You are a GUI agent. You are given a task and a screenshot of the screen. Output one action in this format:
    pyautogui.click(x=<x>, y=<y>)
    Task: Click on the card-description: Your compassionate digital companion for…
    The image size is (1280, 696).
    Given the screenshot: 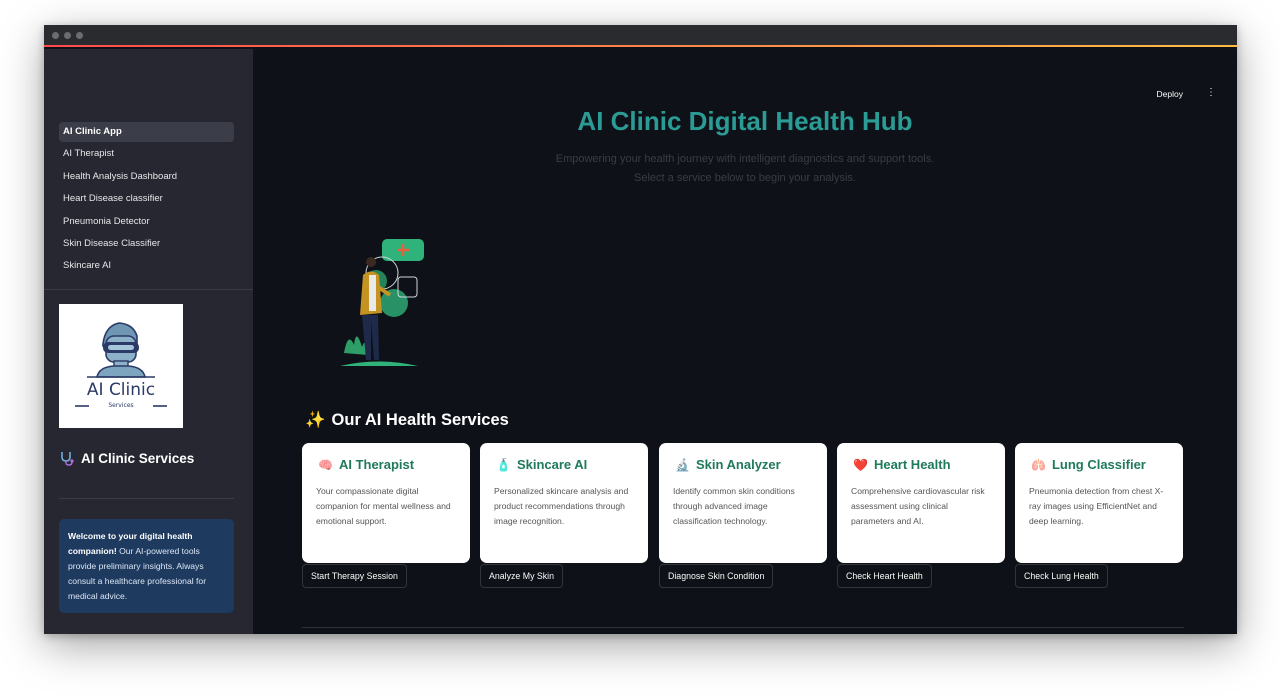 What is the action you would take?
    pyautogui.click(x=383, y=506)
    